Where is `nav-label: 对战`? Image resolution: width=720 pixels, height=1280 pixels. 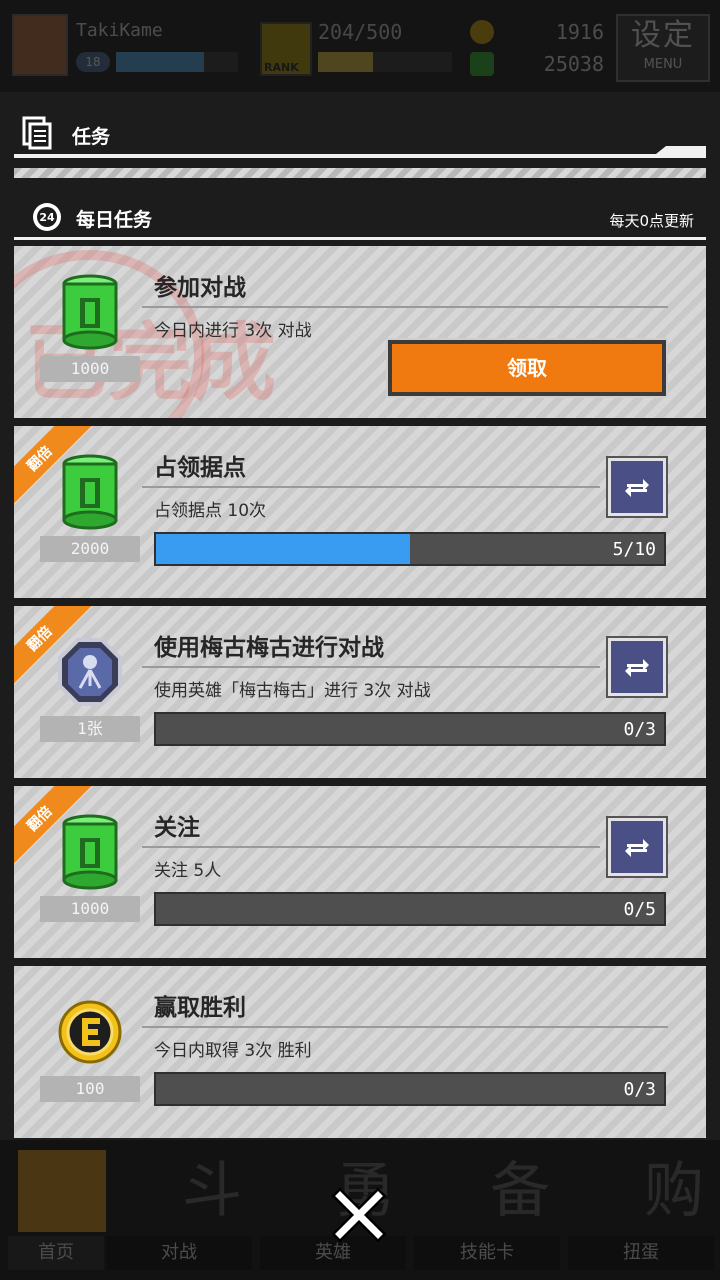
nav-label: 对战 is located at coordinates (179, 1253).